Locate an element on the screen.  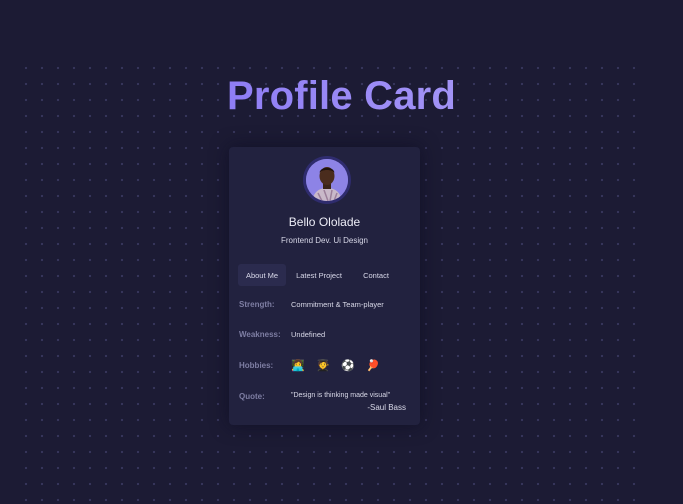
hobbies-list: 👩‍💻 🧑‍🎓 ⚽ 🏓 is located at coordinates (341, 366).